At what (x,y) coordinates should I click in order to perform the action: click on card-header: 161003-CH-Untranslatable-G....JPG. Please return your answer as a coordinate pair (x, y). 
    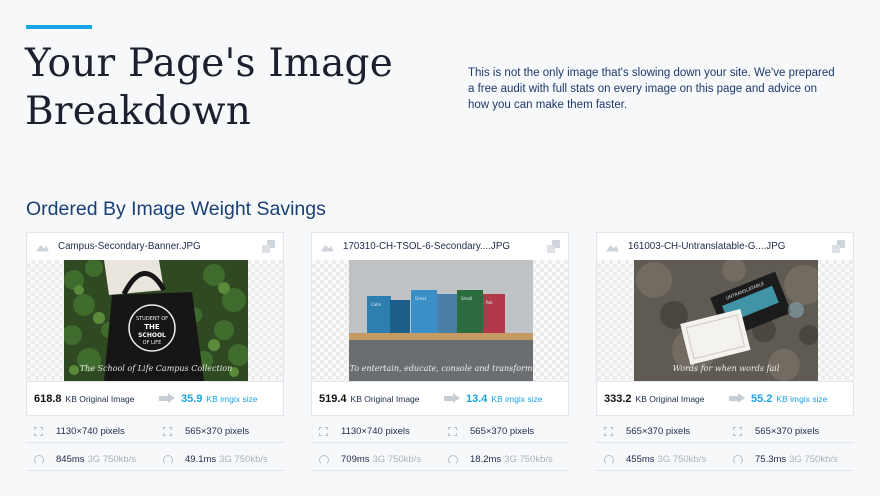
    Looking at the image, I should click on (725, 246).